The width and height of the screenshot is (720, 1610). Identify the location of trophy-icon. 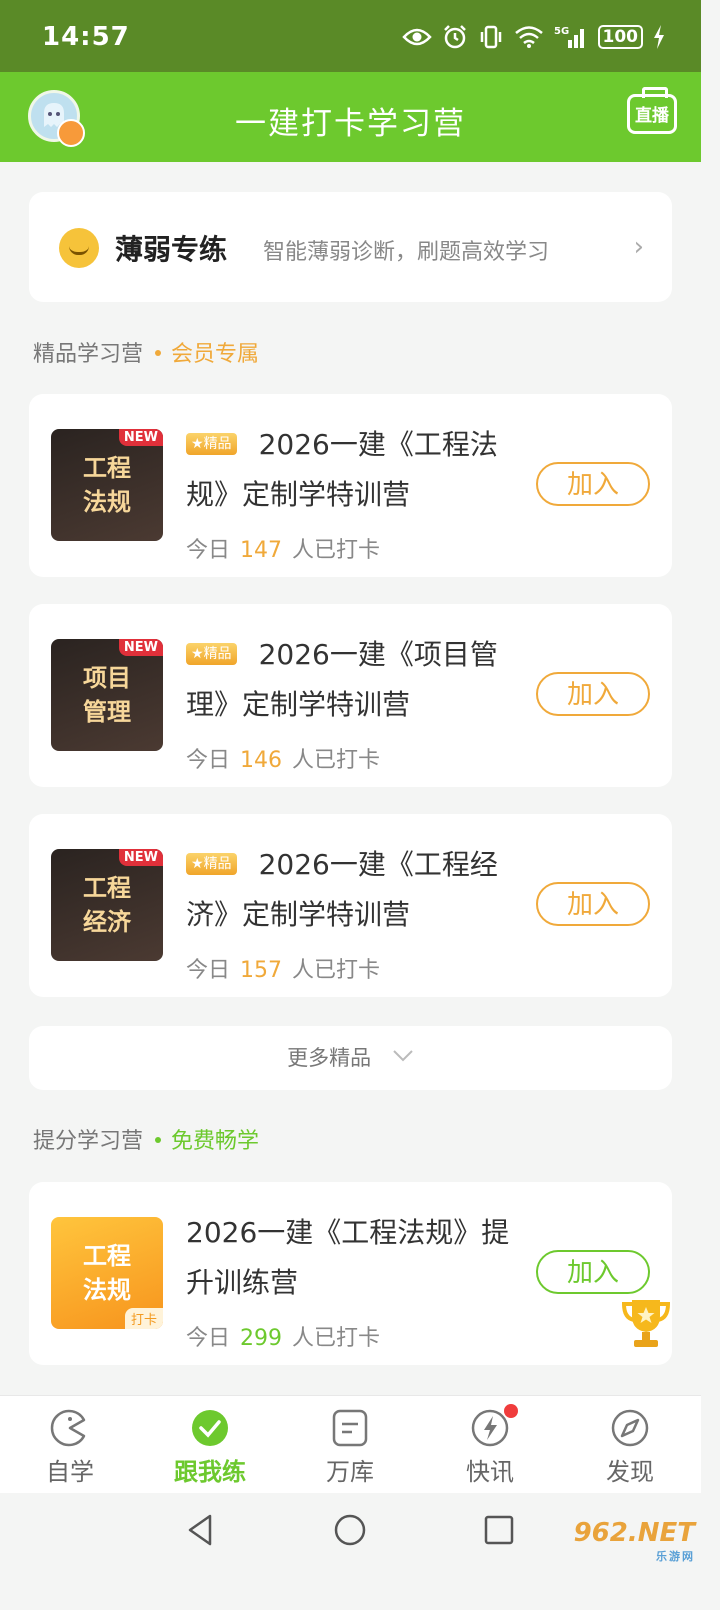
(646, 1322).